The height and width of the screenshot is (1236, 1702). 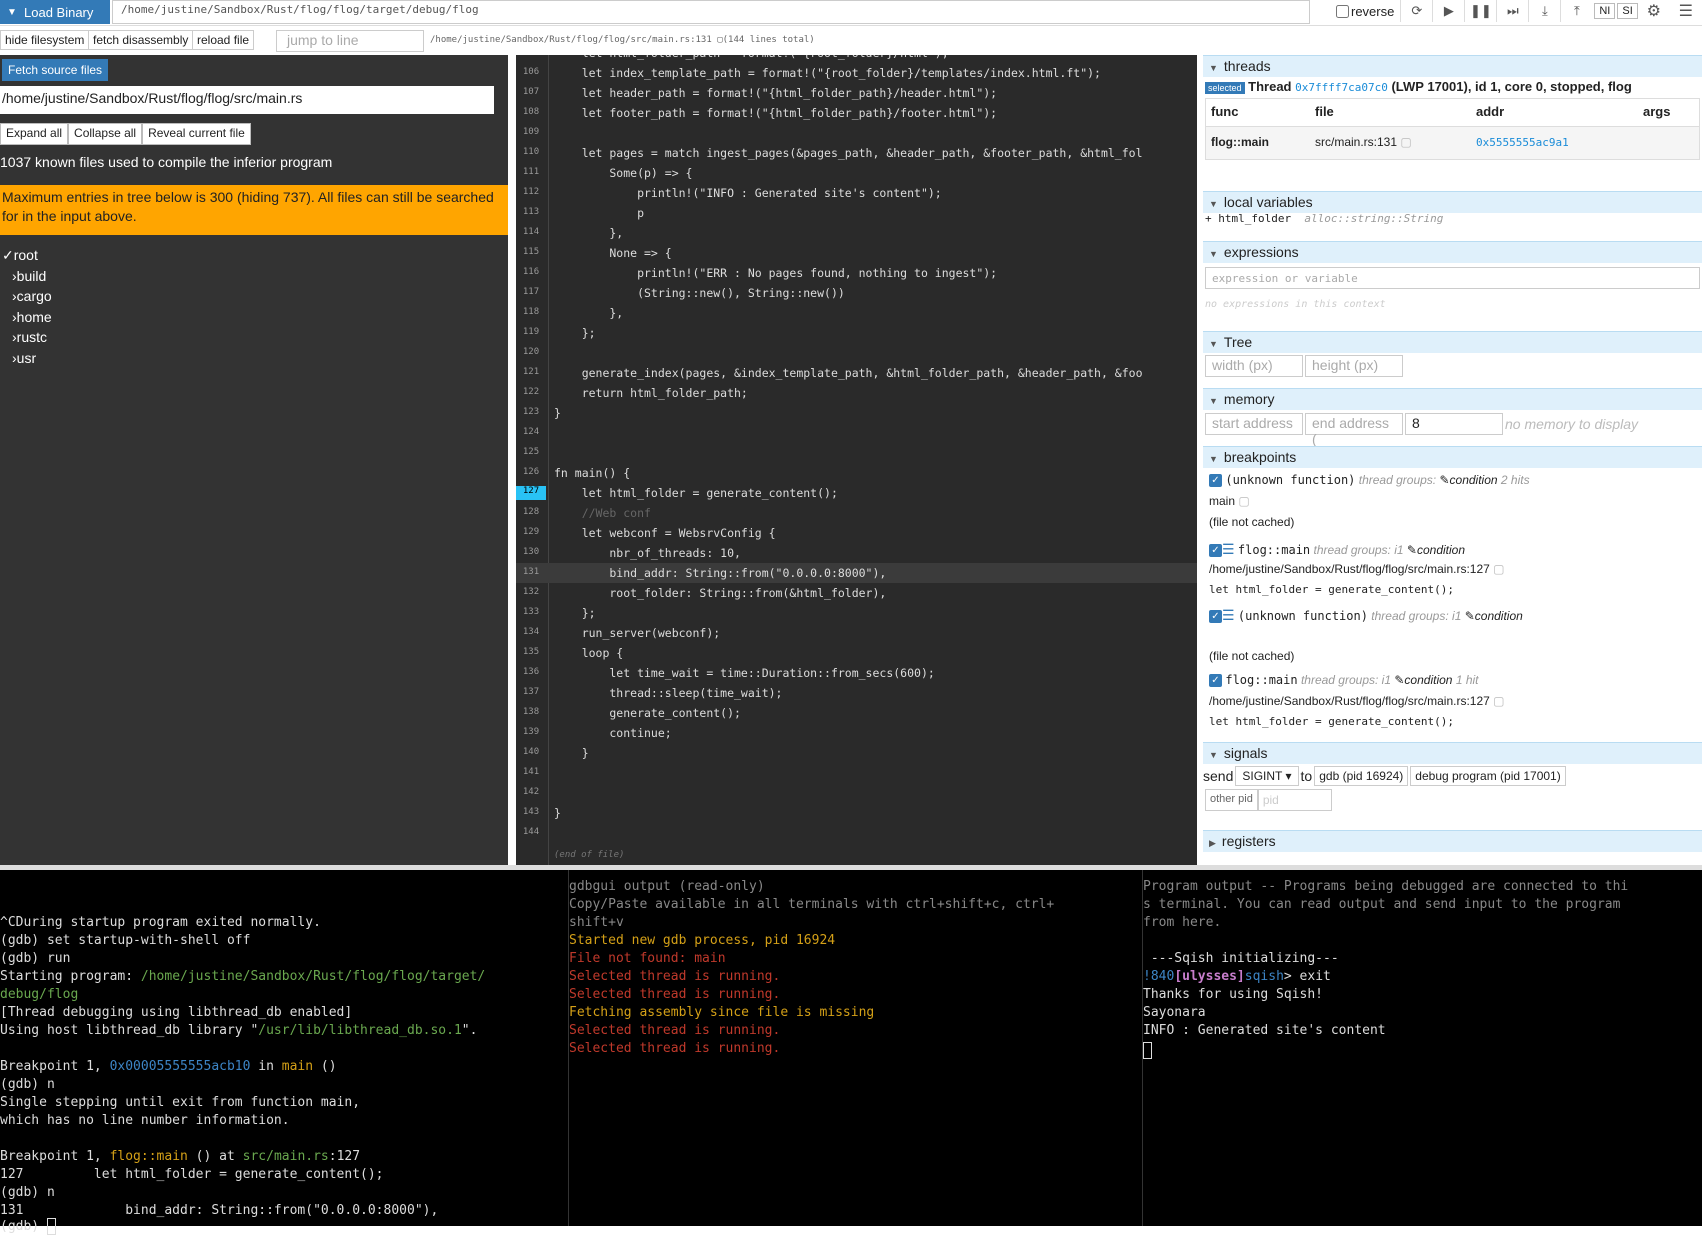 I want to click on line-number: 122, so click(x=531, y=392).